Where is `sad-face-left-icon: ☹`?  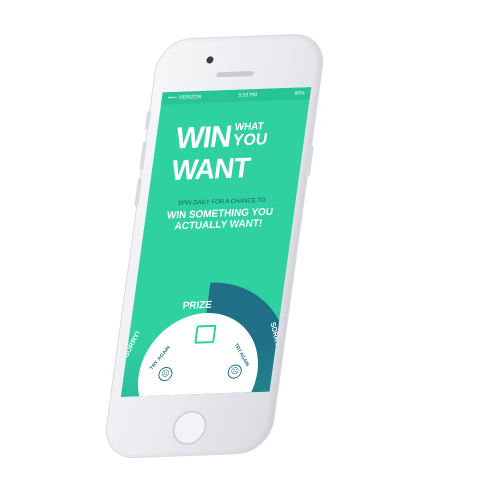
sad-face-left-icon: ☹ is located at coordinates (165, 374).